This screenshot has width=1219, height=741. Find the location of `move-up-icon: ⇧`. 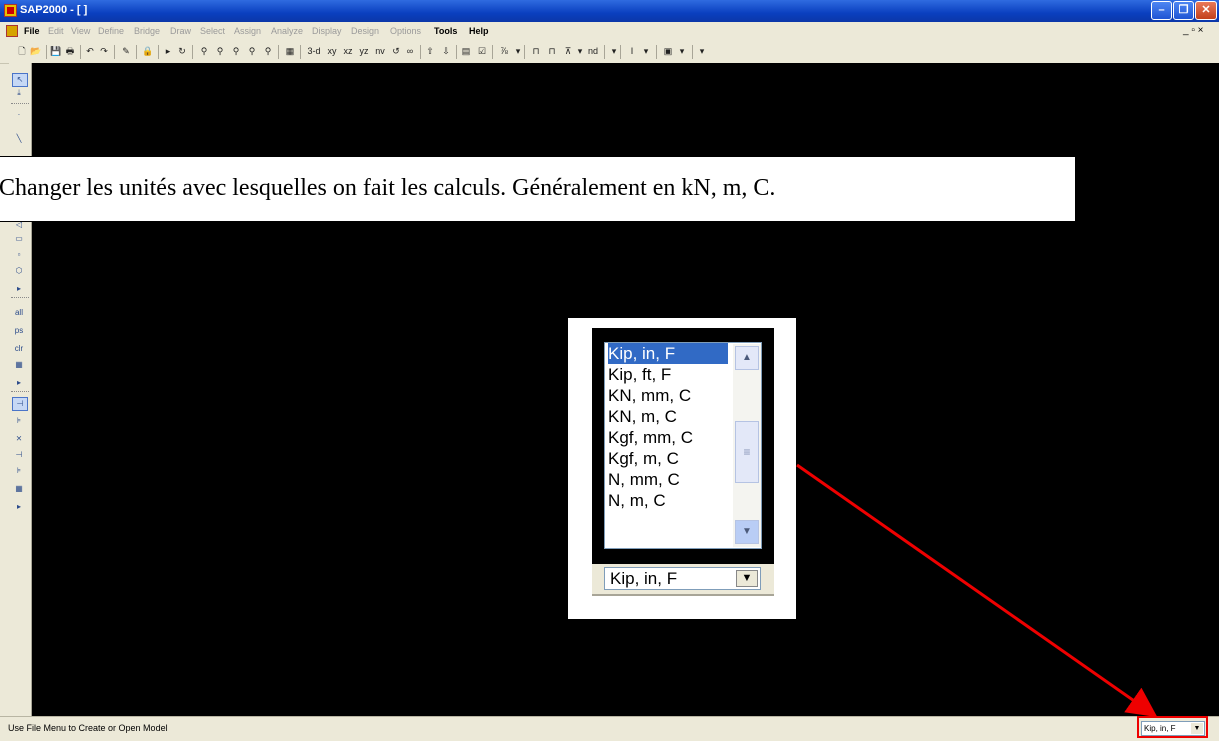

move-up-icon: ⇧ is located at coordinates (430, 51).